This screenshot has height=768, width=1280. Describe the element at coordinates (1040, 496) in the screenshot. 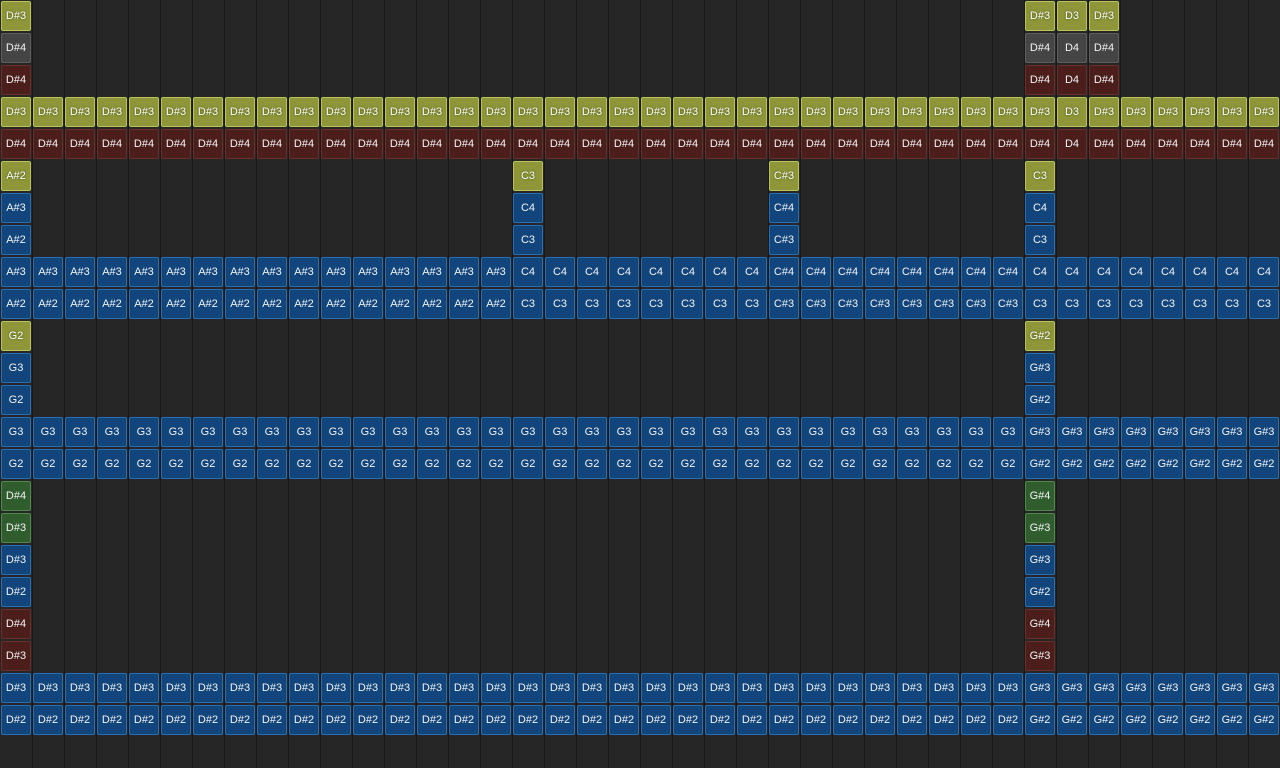

I see `note-block: G#4` at that location.